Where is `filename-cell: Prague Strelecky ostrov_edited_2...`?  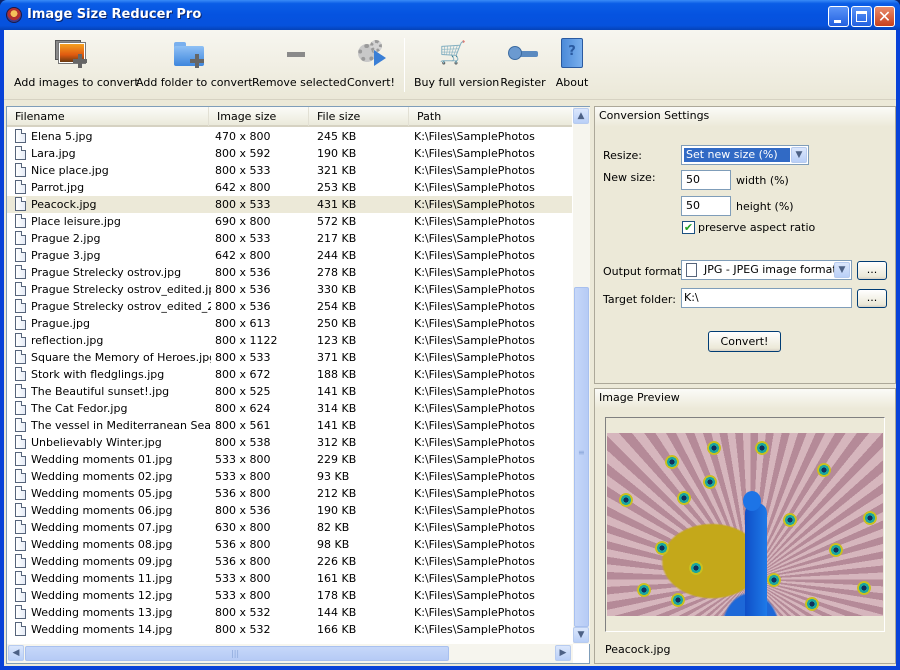 filename-cell: Prague Strelecky ostrov_edited_2... is located at coordinates (121, 306).